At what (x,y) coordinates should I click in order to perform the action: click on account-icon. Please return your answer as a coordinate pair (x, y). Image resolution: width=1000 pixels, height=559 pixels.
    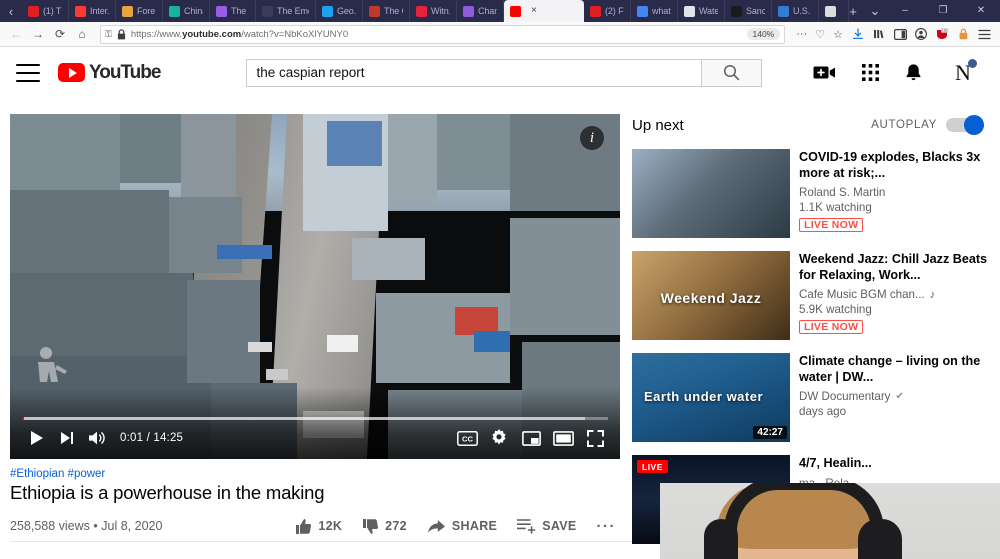
    Looking at the image, I should click on (921, 34).